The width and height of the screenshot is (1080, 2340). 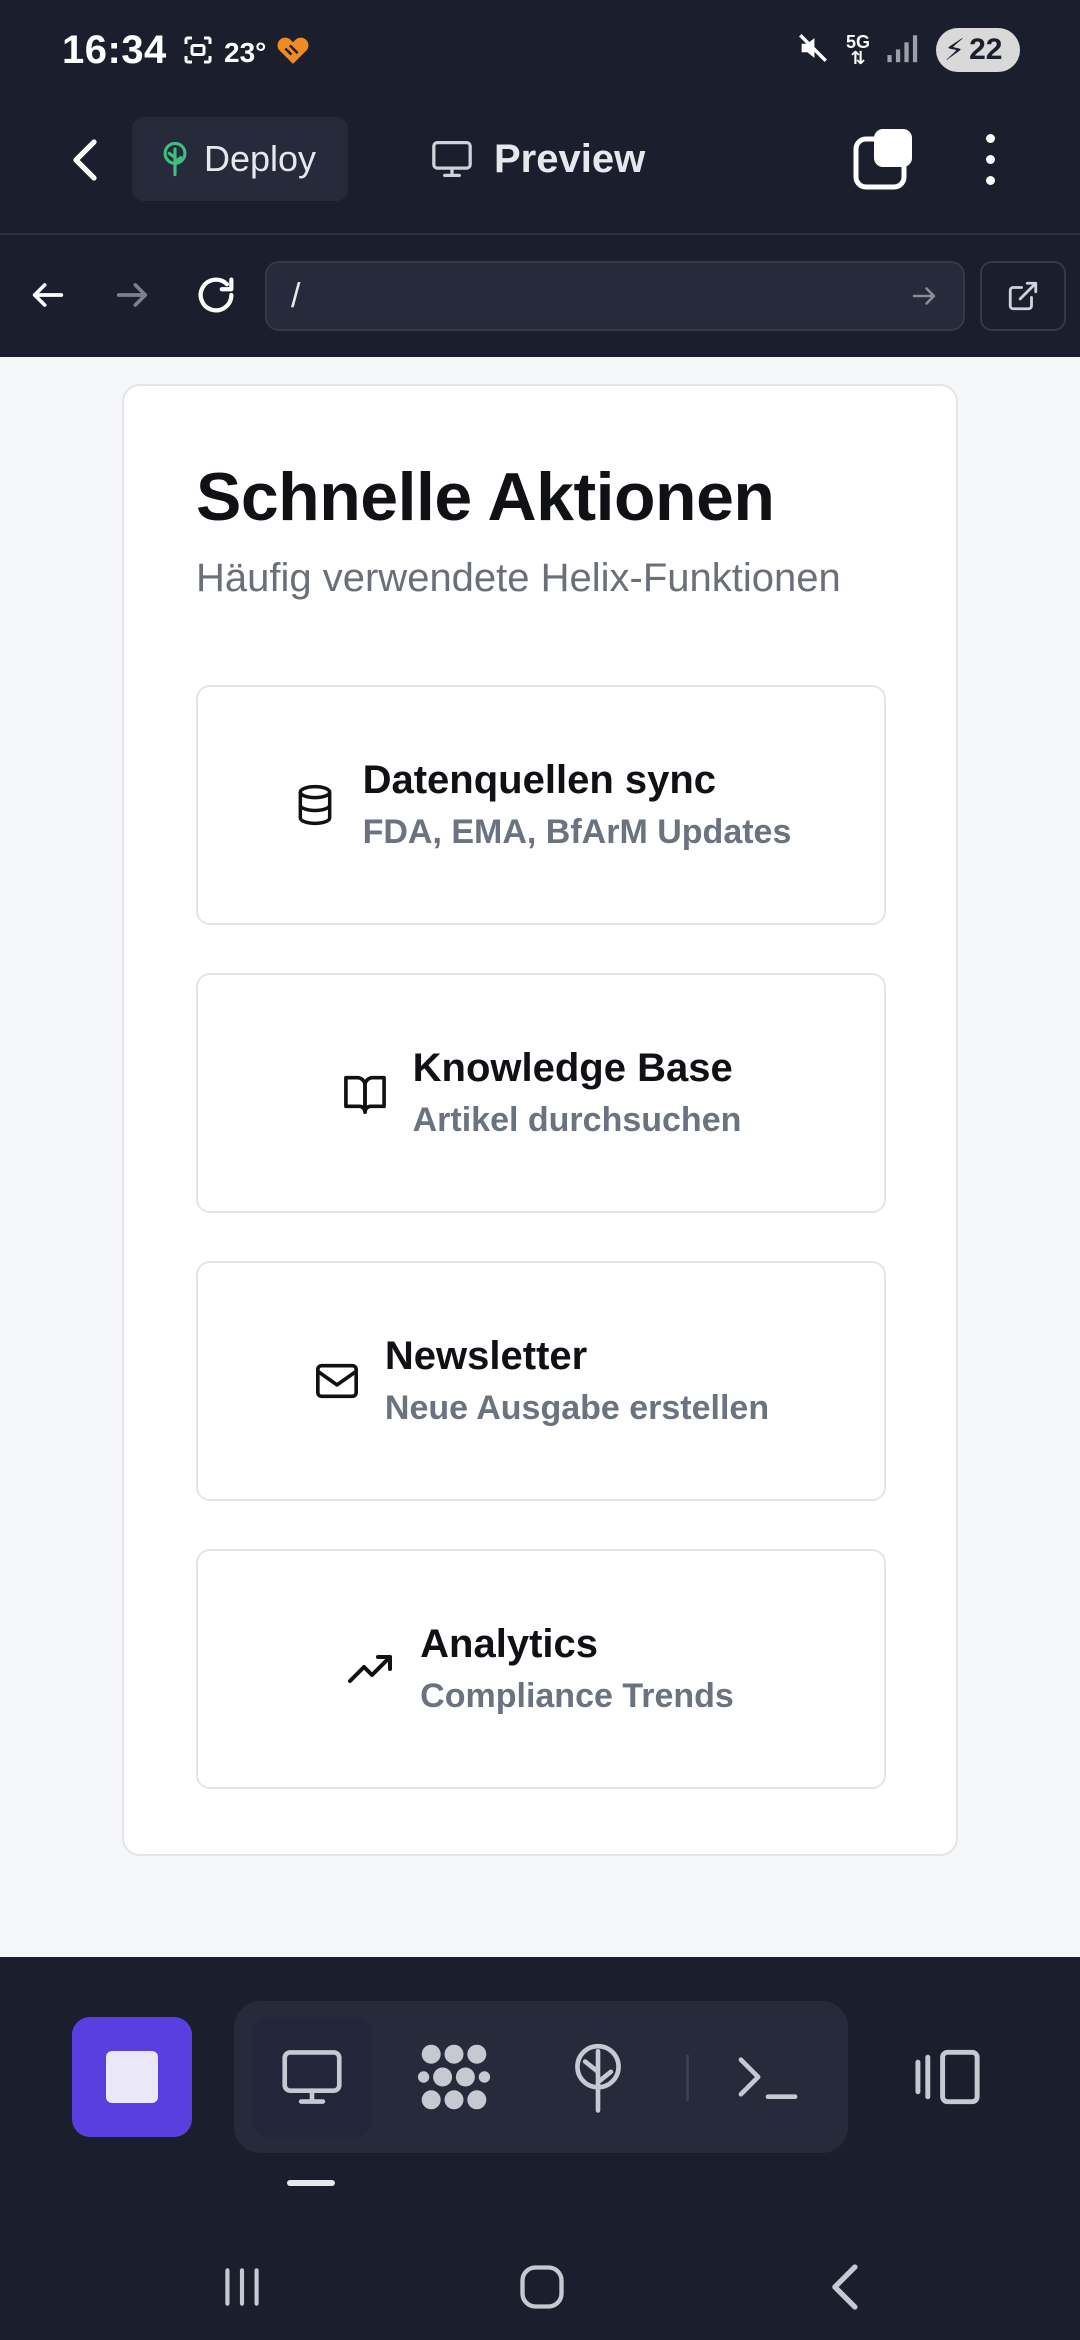 I want to click on mute-icon, so click(x=813, y=50).